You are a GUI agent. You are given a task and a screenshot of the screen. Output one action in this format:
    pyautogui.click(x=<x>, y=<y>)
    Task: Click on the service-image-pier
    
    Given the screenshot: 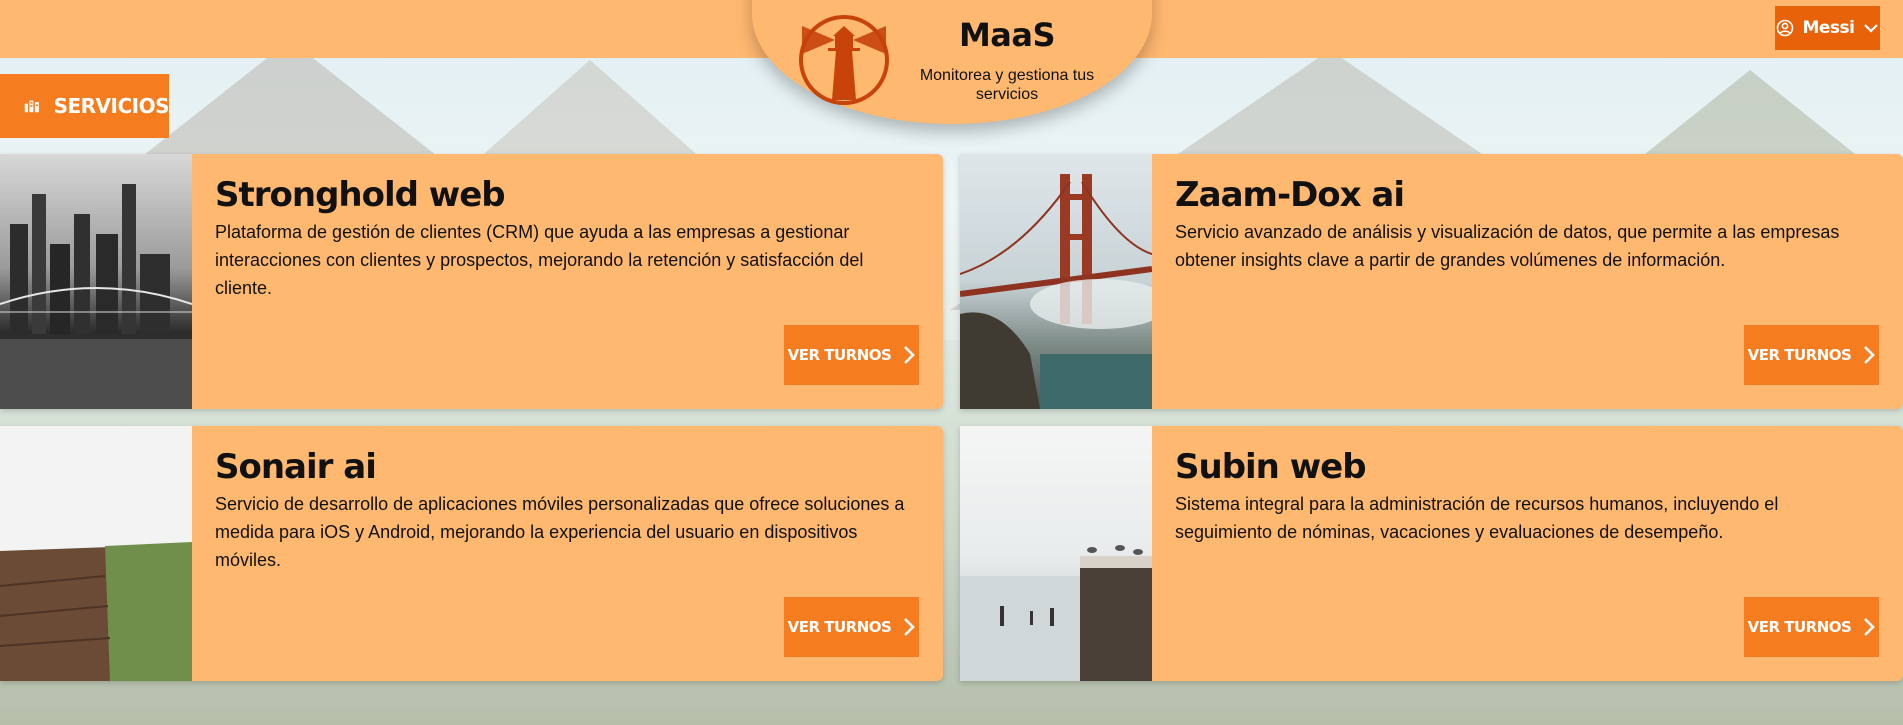 What is the action you would take?
    pyautogui.click(x=1056, y=553)
    